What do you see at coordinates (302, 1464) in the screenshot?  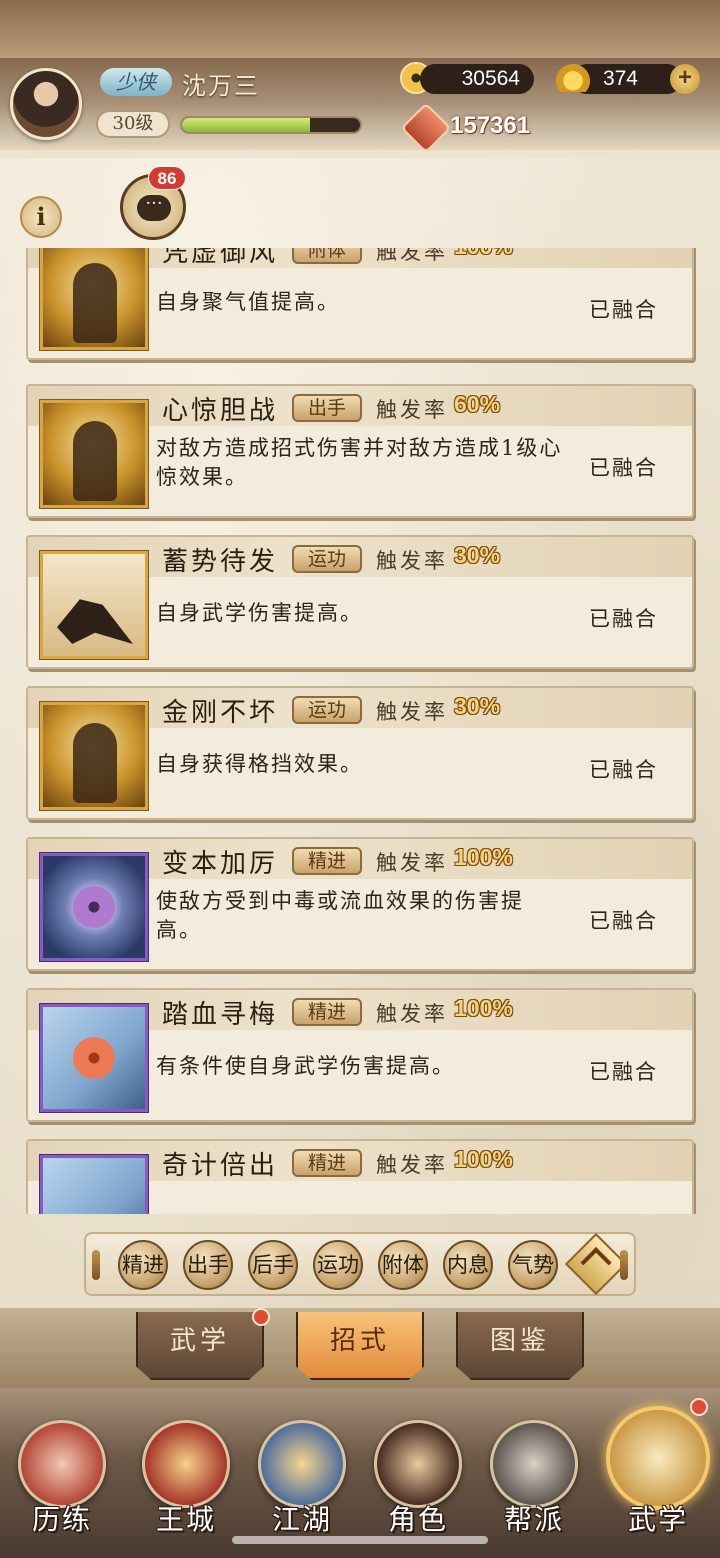 I see `gourd-sword-icon` at bounding box center [302, 1464].